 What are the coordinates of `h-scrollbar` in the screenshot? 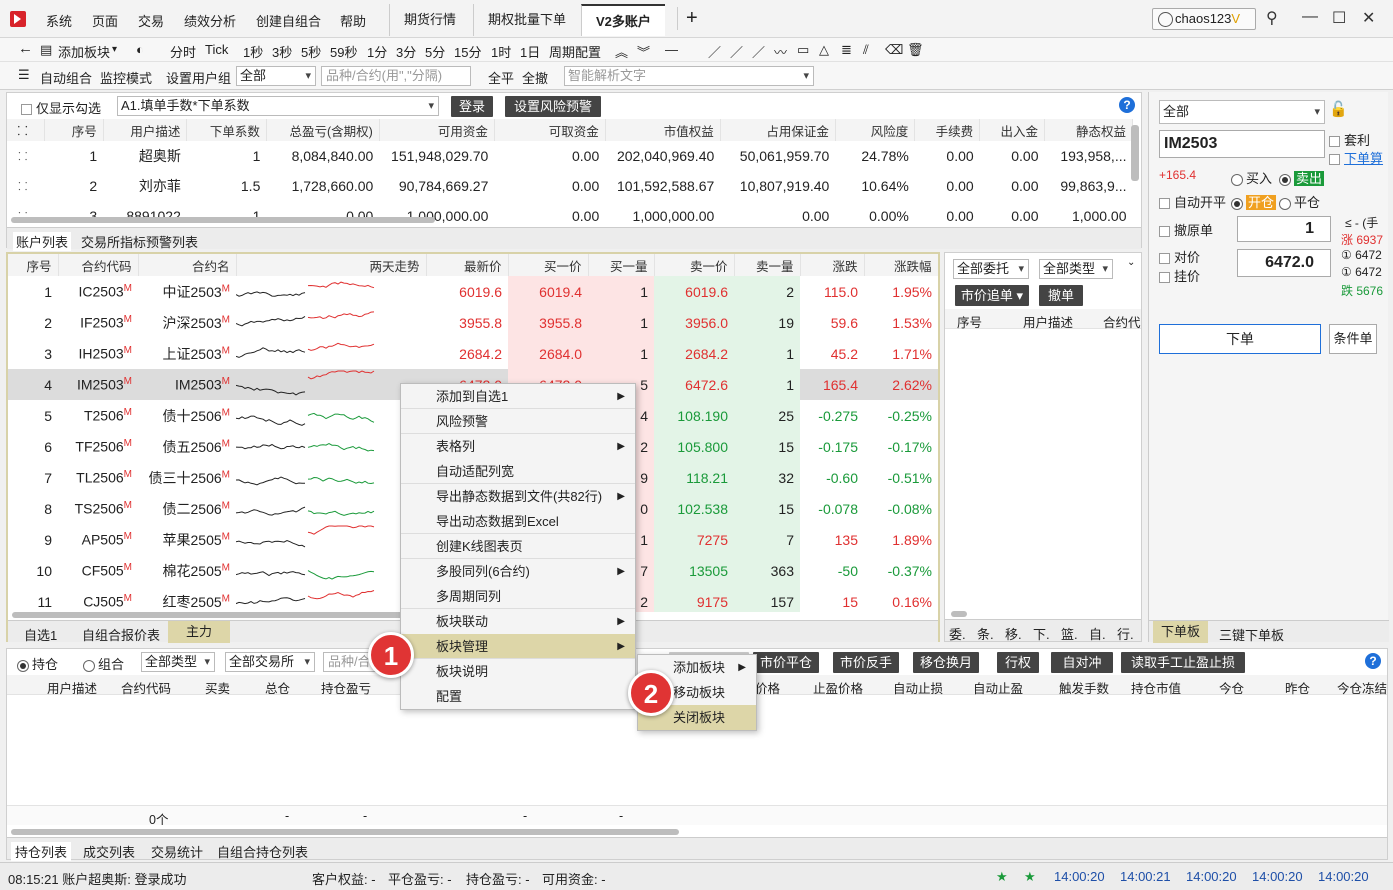 It's located at (223, 220).